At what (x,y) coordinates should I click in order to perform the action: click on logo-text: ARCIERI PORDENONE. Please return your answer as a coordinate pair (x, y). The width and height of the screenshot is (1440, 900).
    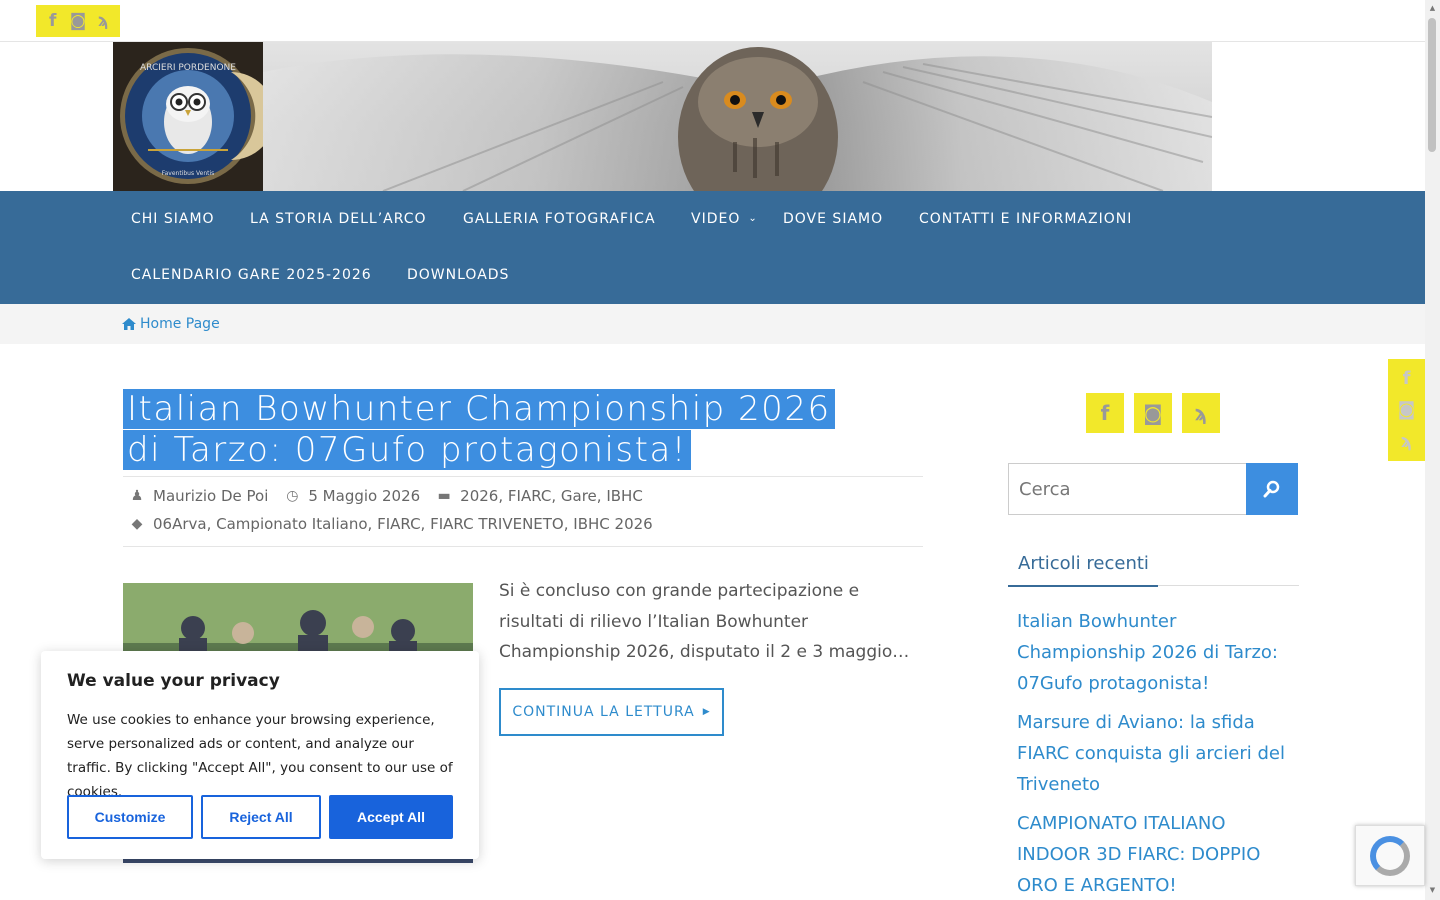
    Looking at the image, I should click on (188, 68).